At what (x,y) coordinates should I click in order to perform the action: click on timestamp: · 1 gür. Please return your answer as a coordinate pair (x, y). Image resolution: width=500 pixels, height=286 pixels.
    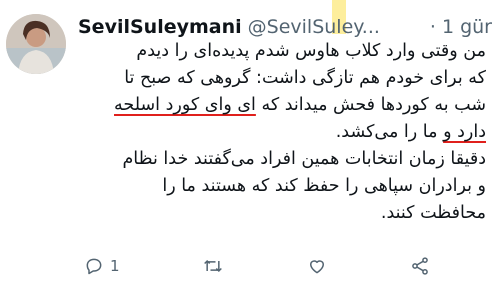
    Looking at the image, I should click on (461, 27).